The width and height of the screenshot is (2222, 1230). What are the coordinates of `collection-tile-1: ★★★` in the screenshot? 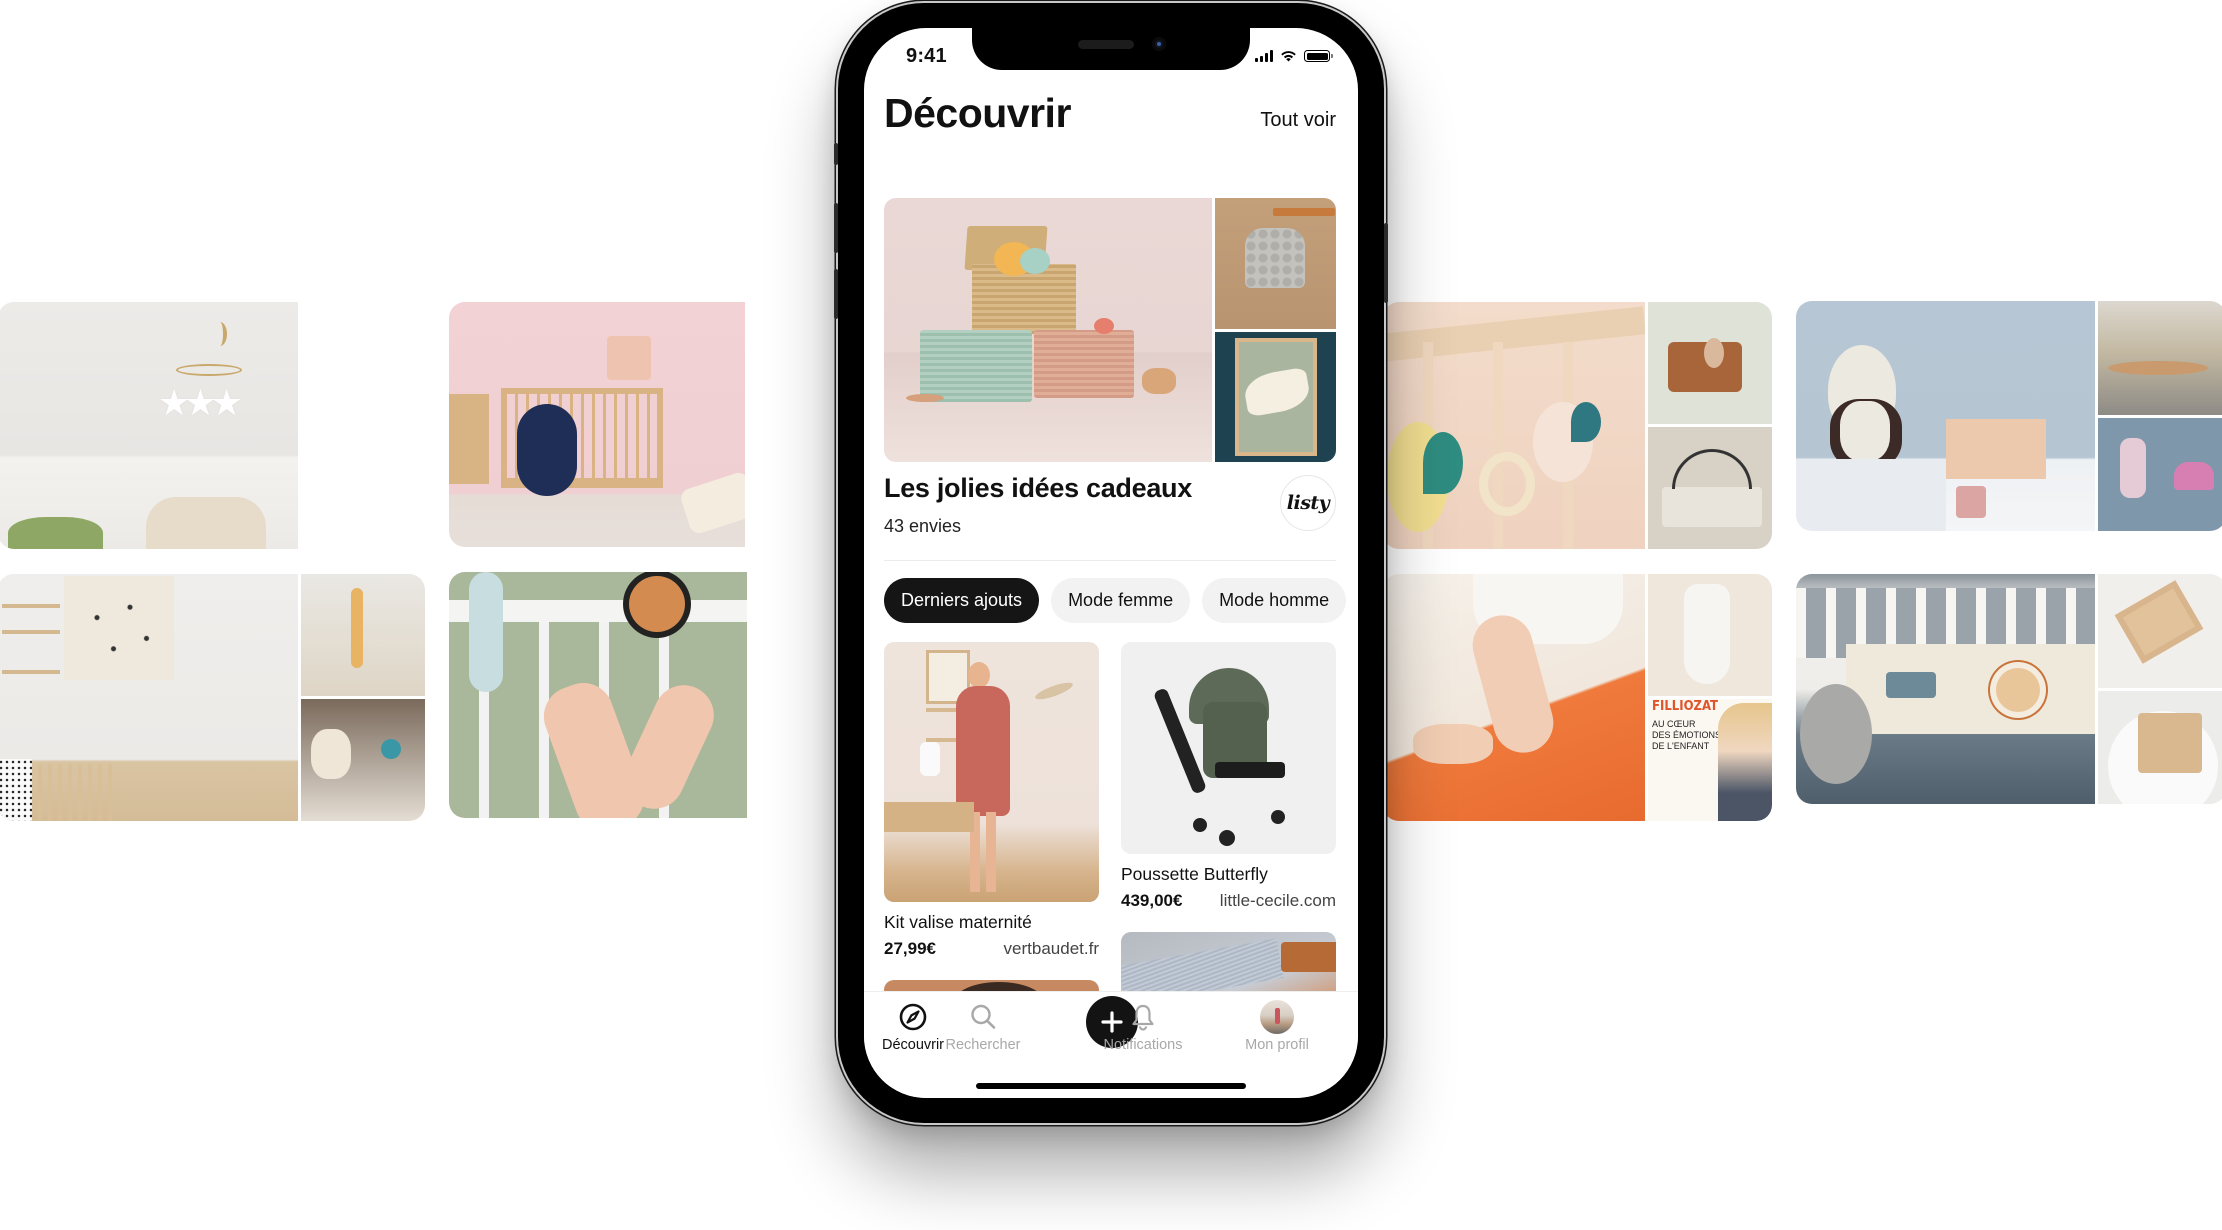 It's located at (212, 425).